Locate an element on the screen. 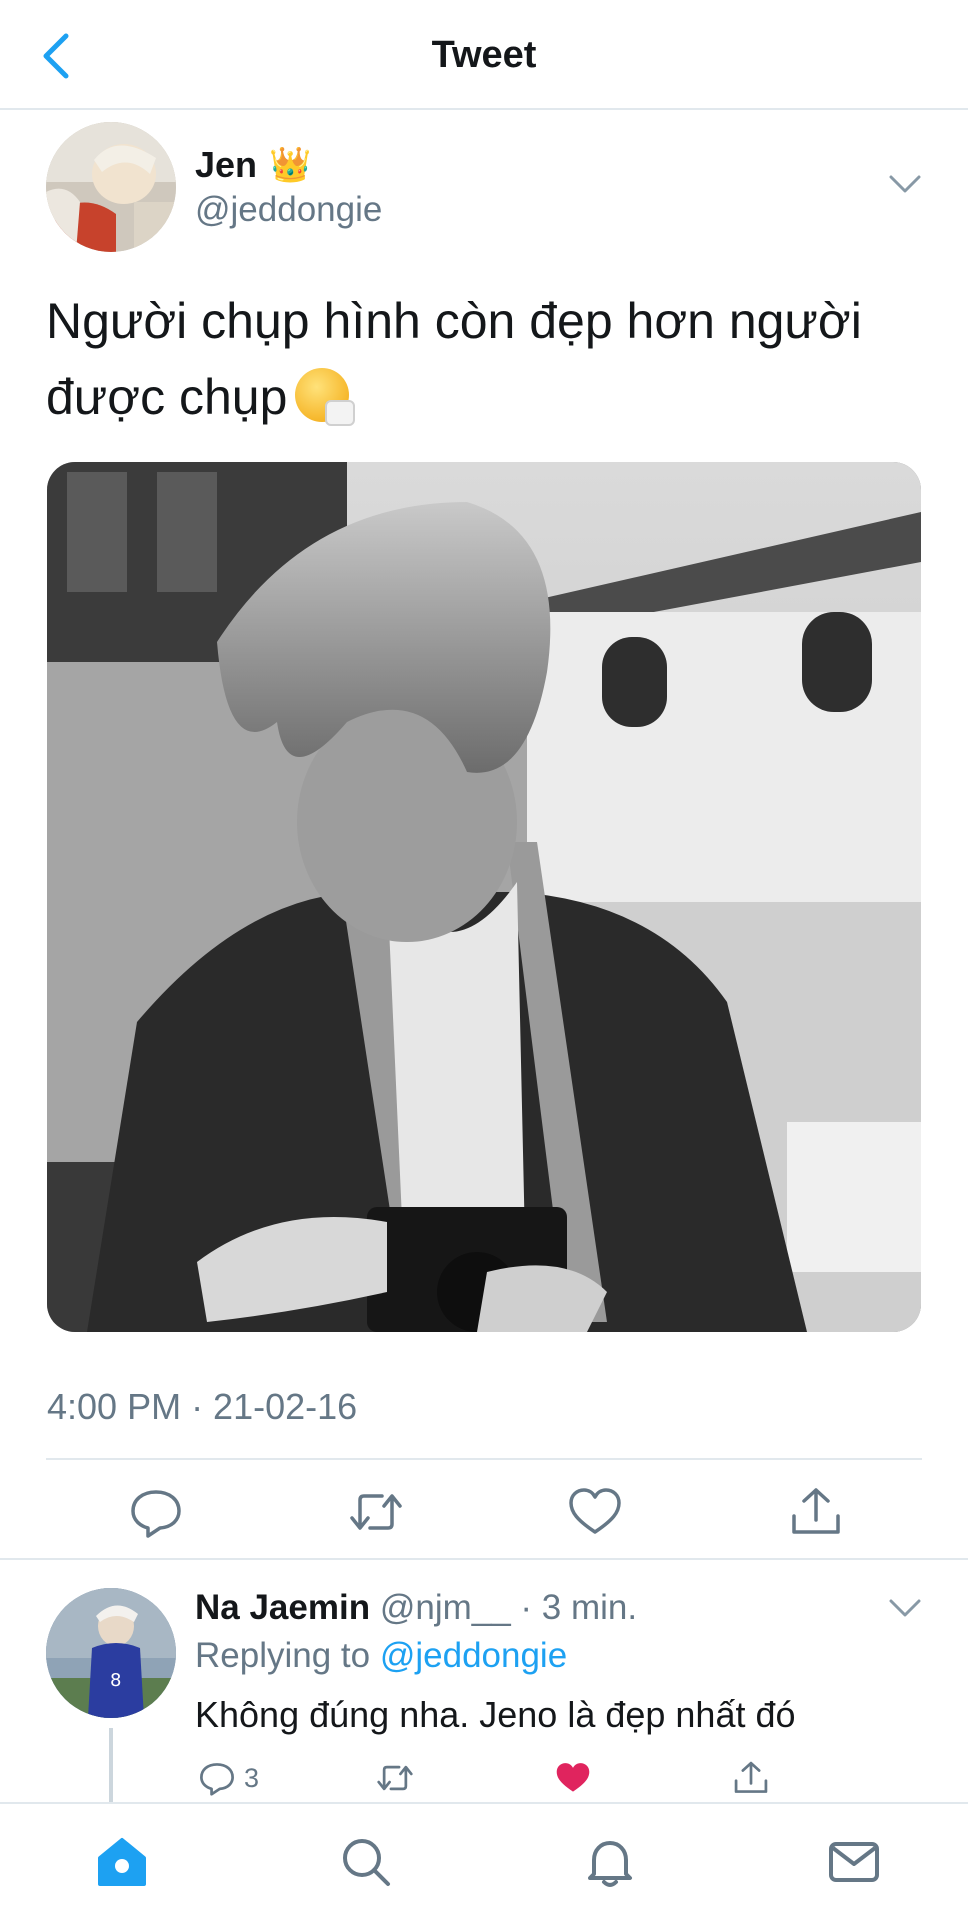 The width and height of the screenshot is (968, 1920). avatar-image is located at coordinates (111, 187).